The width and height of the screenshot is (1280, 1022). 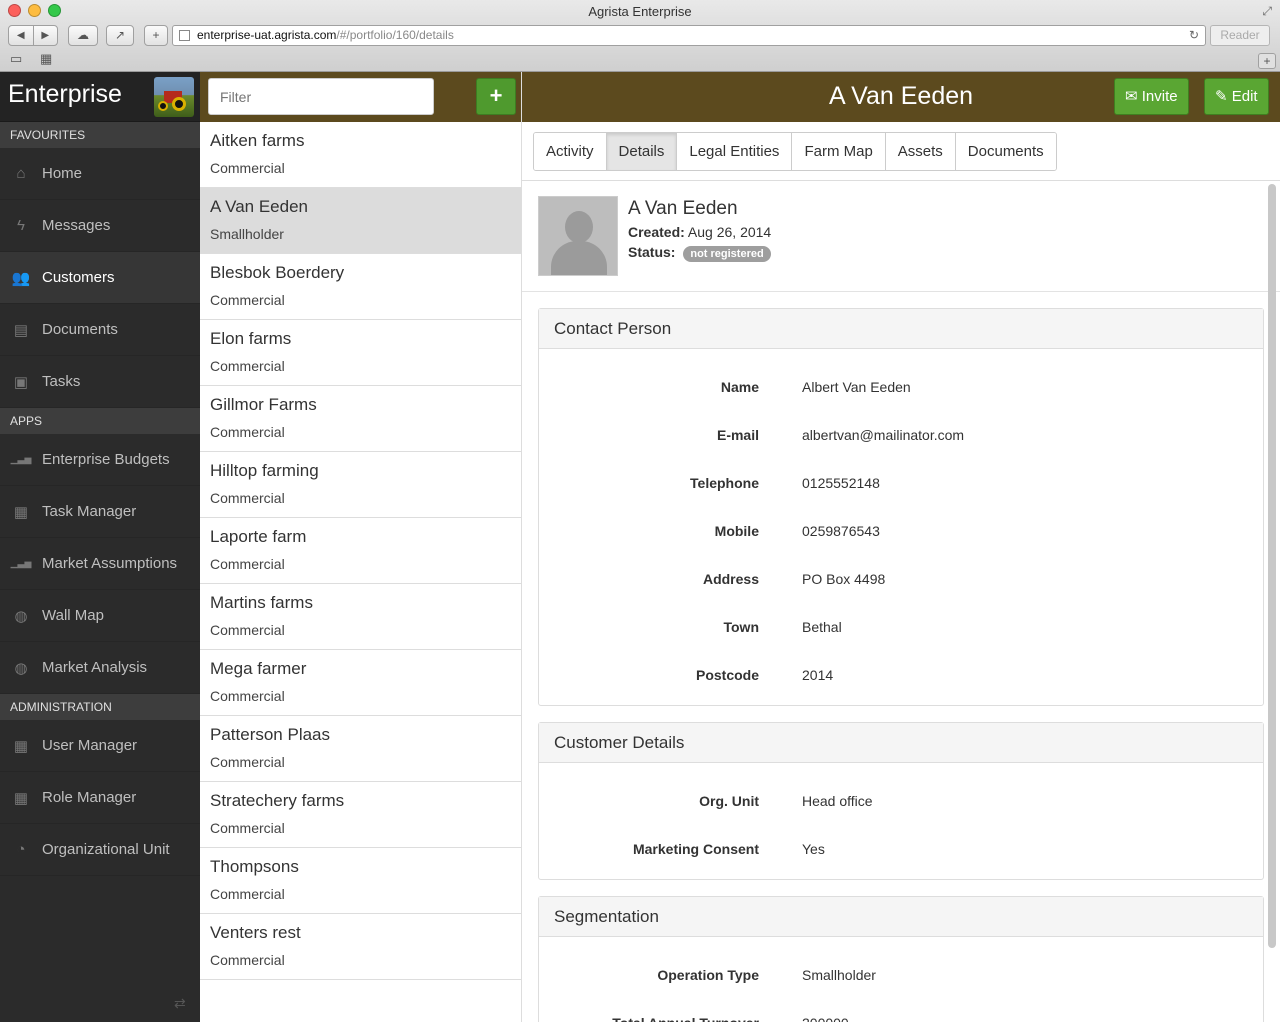 I want to click on field-value: 0259876543, so click(x=841, y=531).